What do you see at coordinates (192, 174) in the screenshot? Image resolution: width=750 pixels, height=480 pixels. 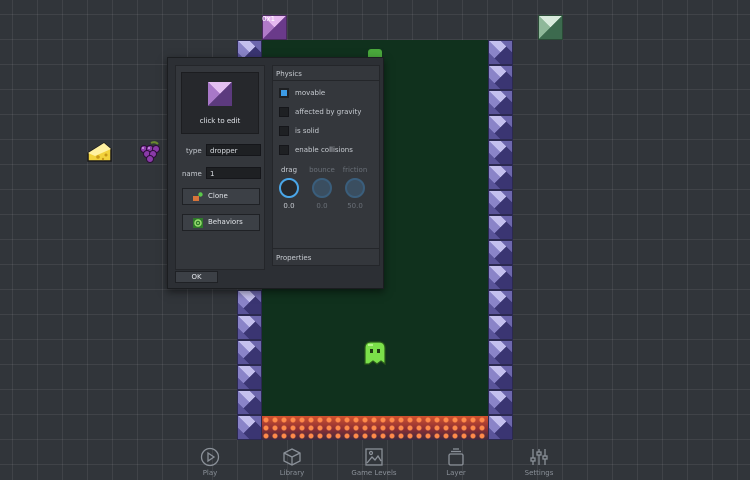 I see `name-label: name` at bounding box center [192, 174].